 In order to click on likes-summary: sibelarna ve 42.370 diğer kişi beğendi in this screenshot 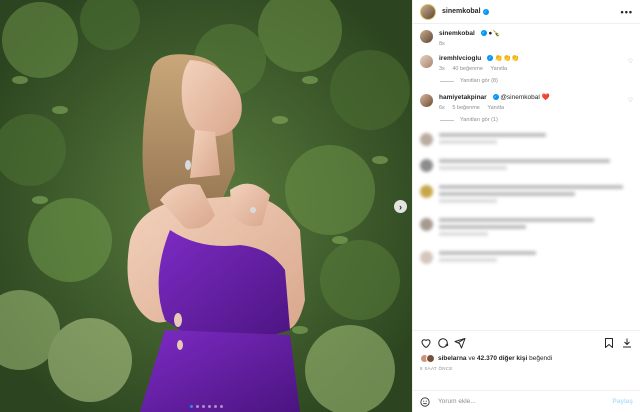, I will do `click(526, 358)`.